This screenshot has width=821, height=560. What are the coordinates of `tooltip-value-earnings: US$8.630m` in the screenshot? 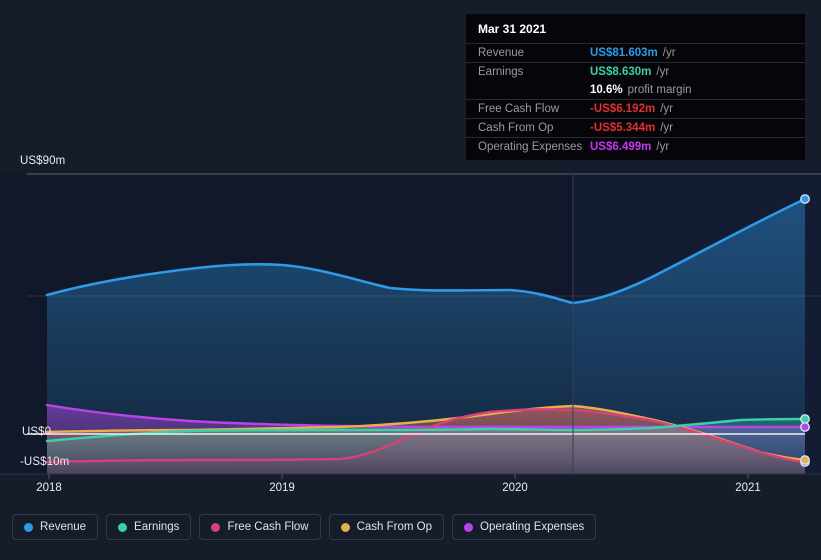 It's located at (621, 72).